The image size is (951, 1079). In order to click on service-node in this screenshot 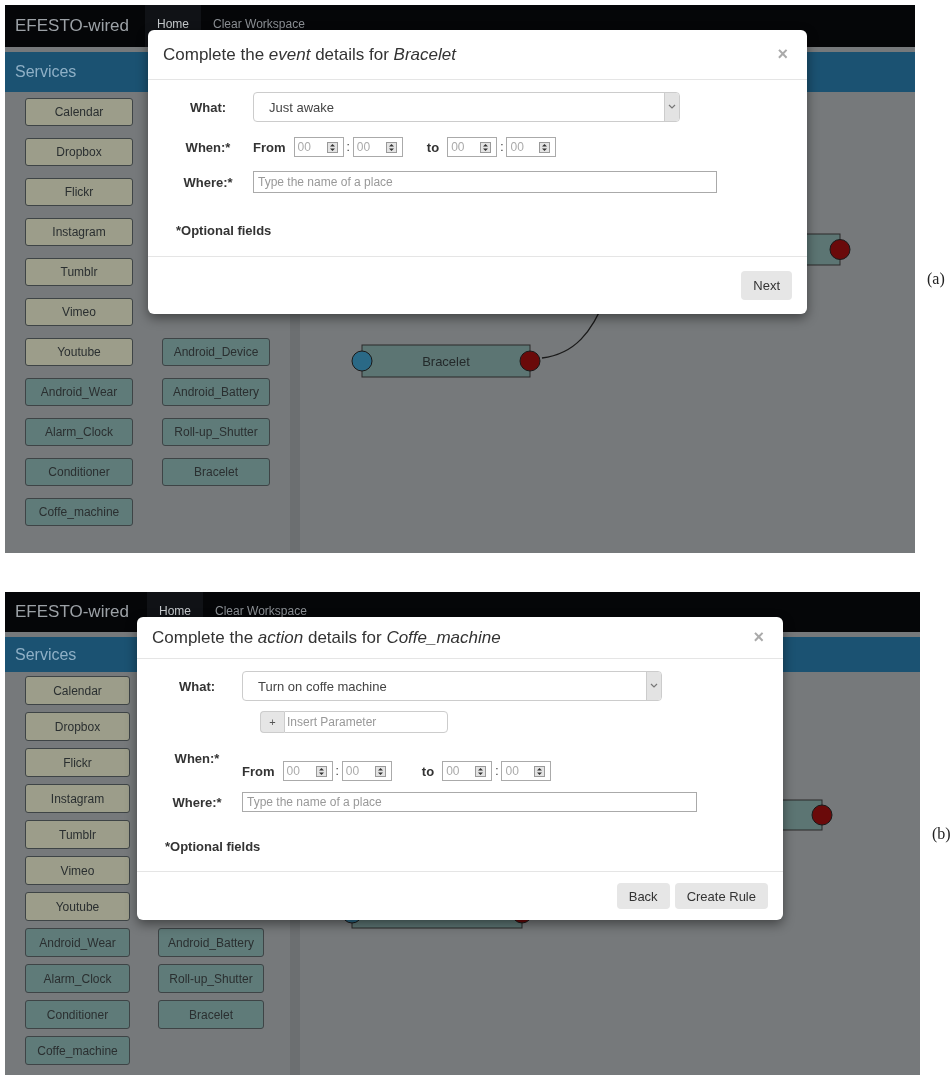, I will do `click(446, 361)`.